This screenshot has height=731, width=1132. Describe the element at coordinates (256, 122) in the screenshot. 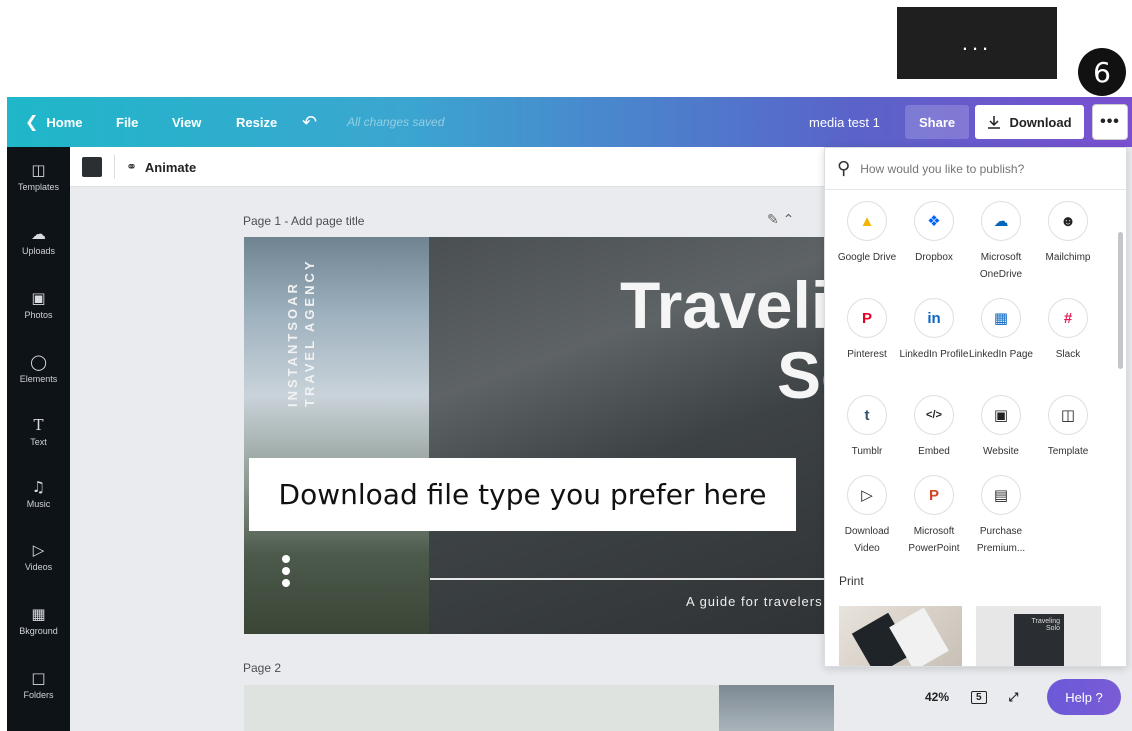

I see `resize-menu: Resize` at that location.